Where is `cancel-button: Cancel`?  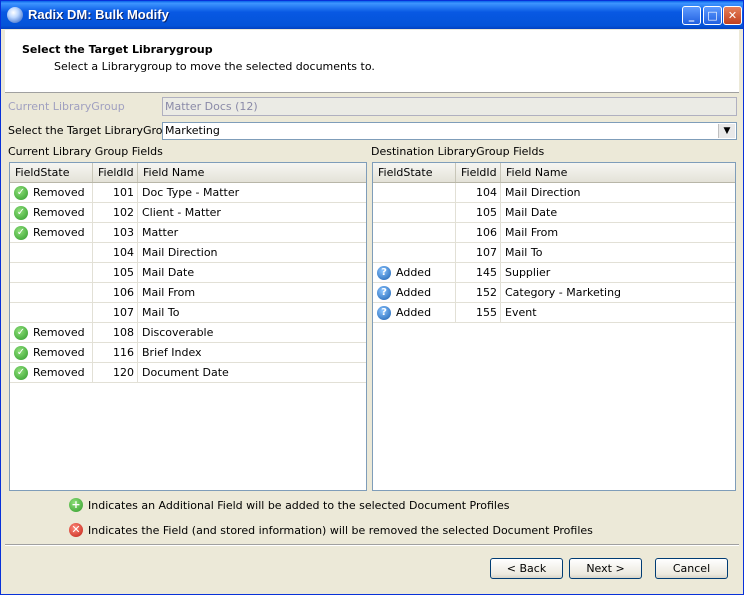 cancel-button: Cancel is located at coordinates (691, 568).